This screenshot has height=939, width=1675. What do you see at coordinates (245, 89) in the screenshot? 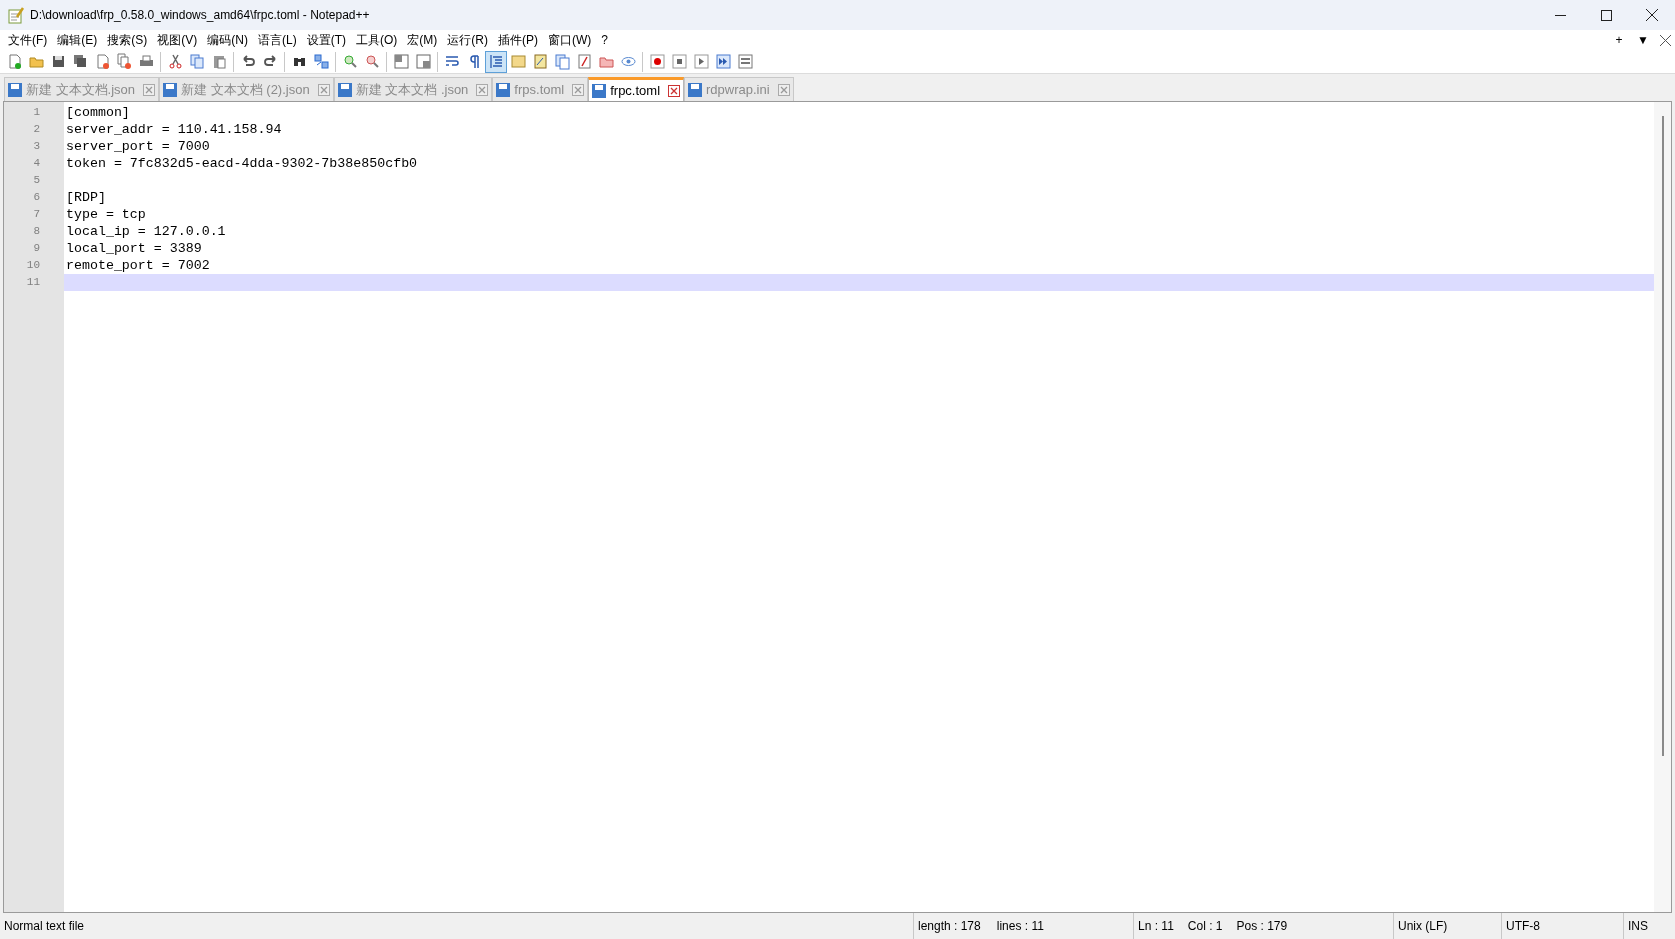
I see `tab-label: 新建 文本文档 (2).json` at bounding box center [245, 89].